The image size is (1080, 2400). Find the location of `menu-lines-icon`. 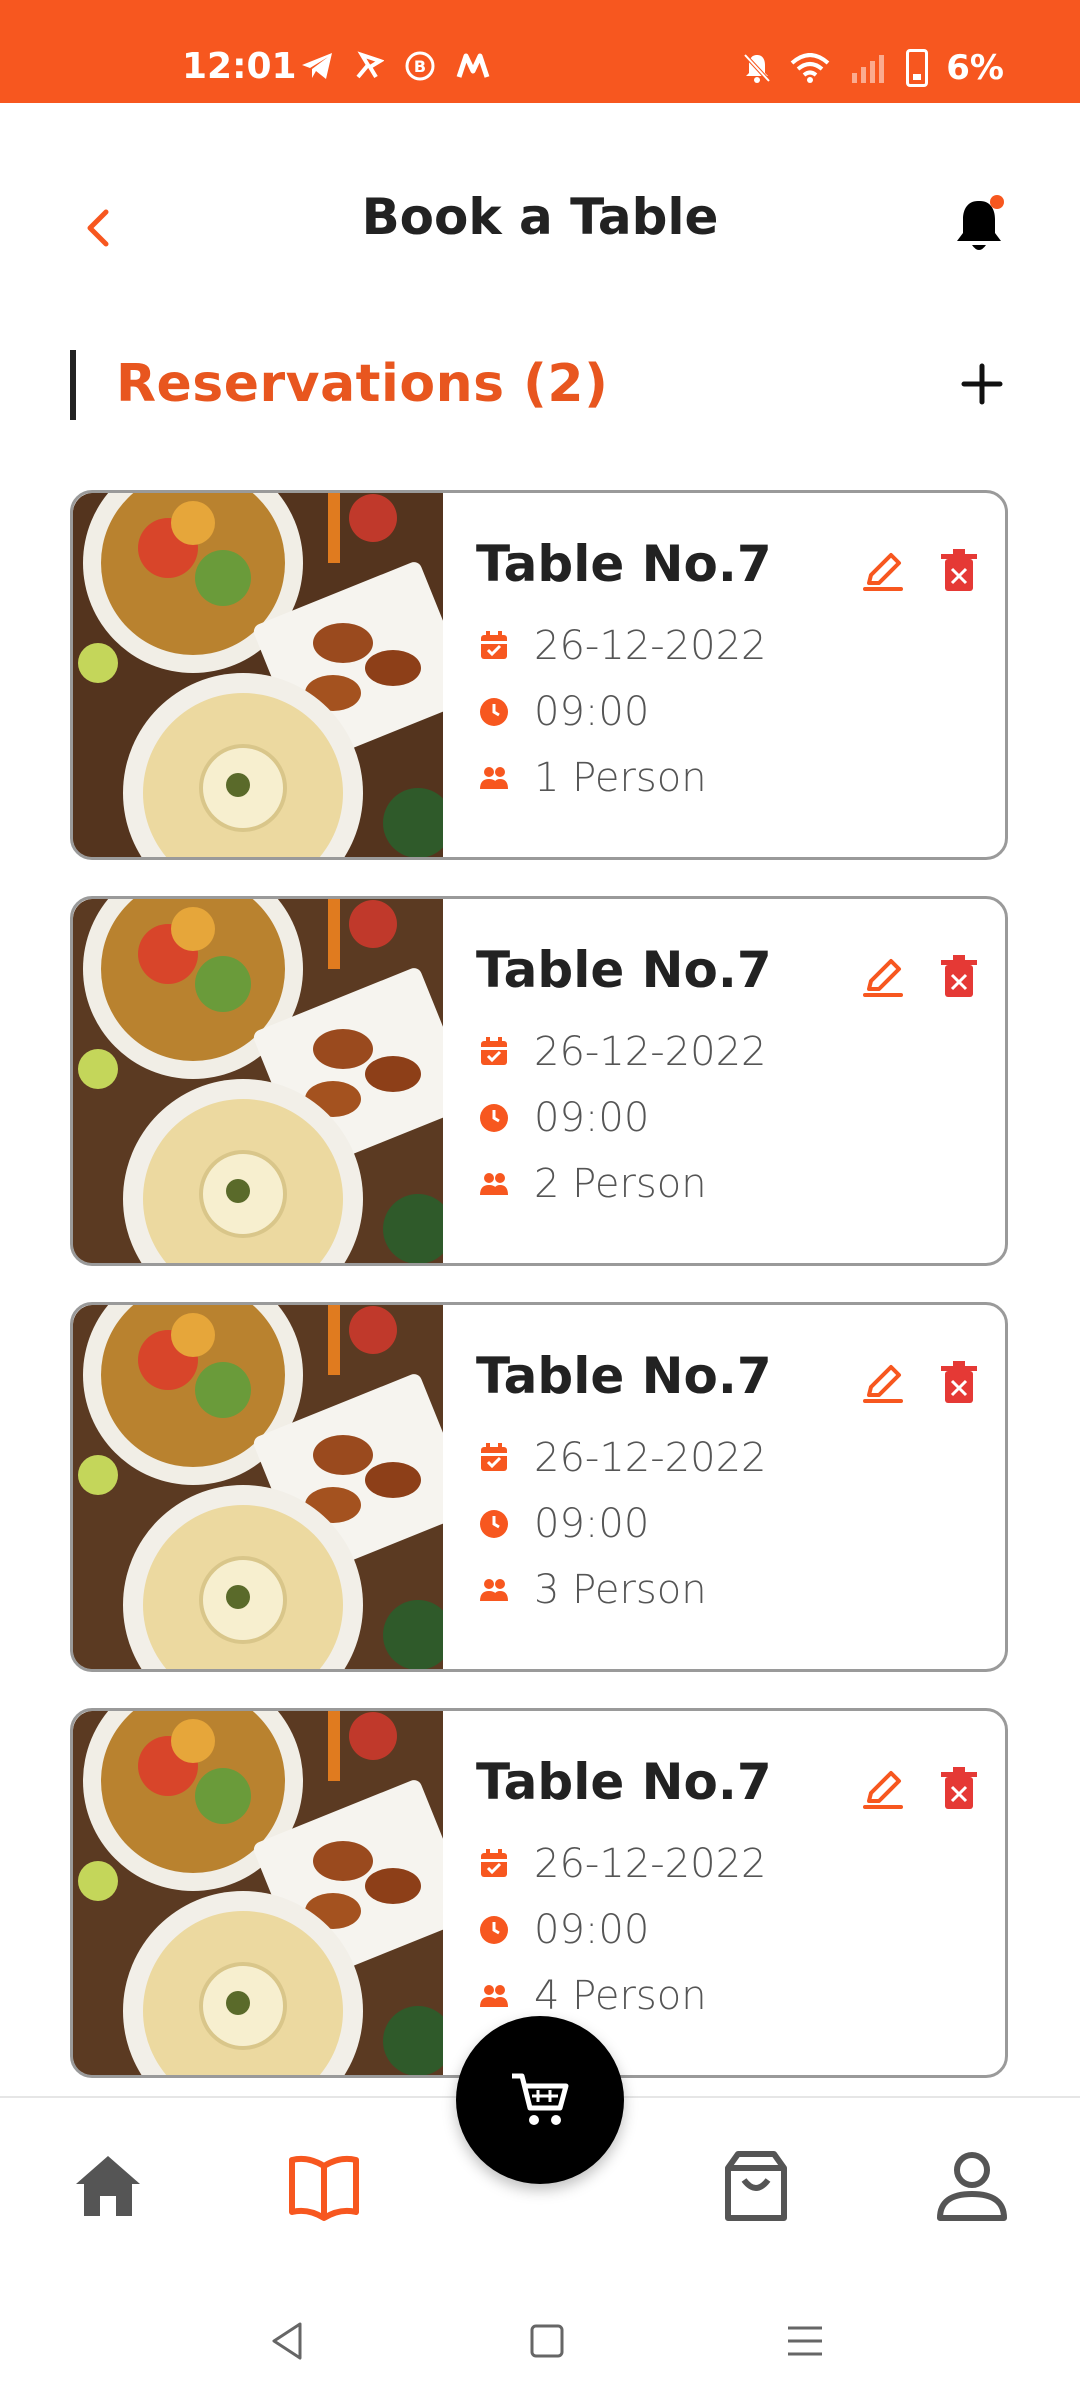

menu-lines-icon is located at coordinates (805, 2341).